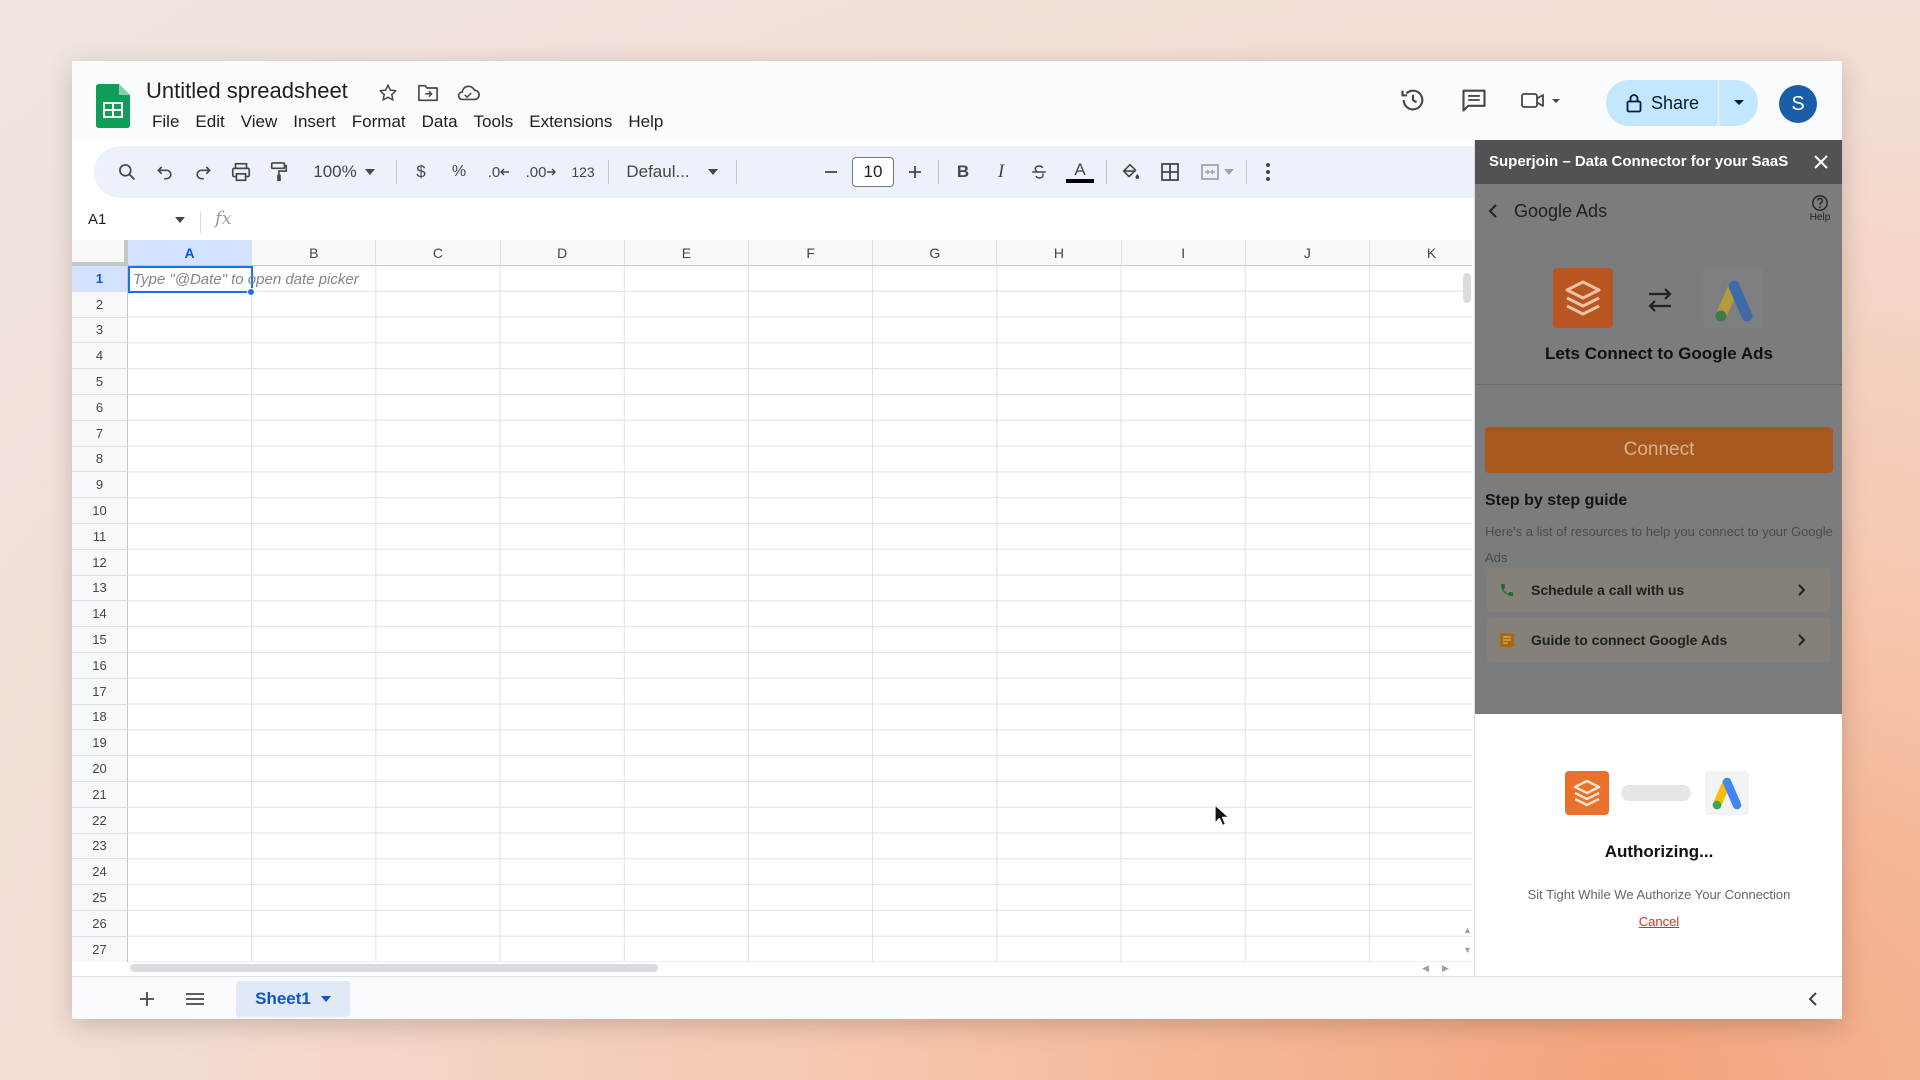 The image size is (1920, 1080). What do you see at coordinates (1493, 211) in the screenshot?
I see `back-chevron-icon` at bounding box center [1493, 211].